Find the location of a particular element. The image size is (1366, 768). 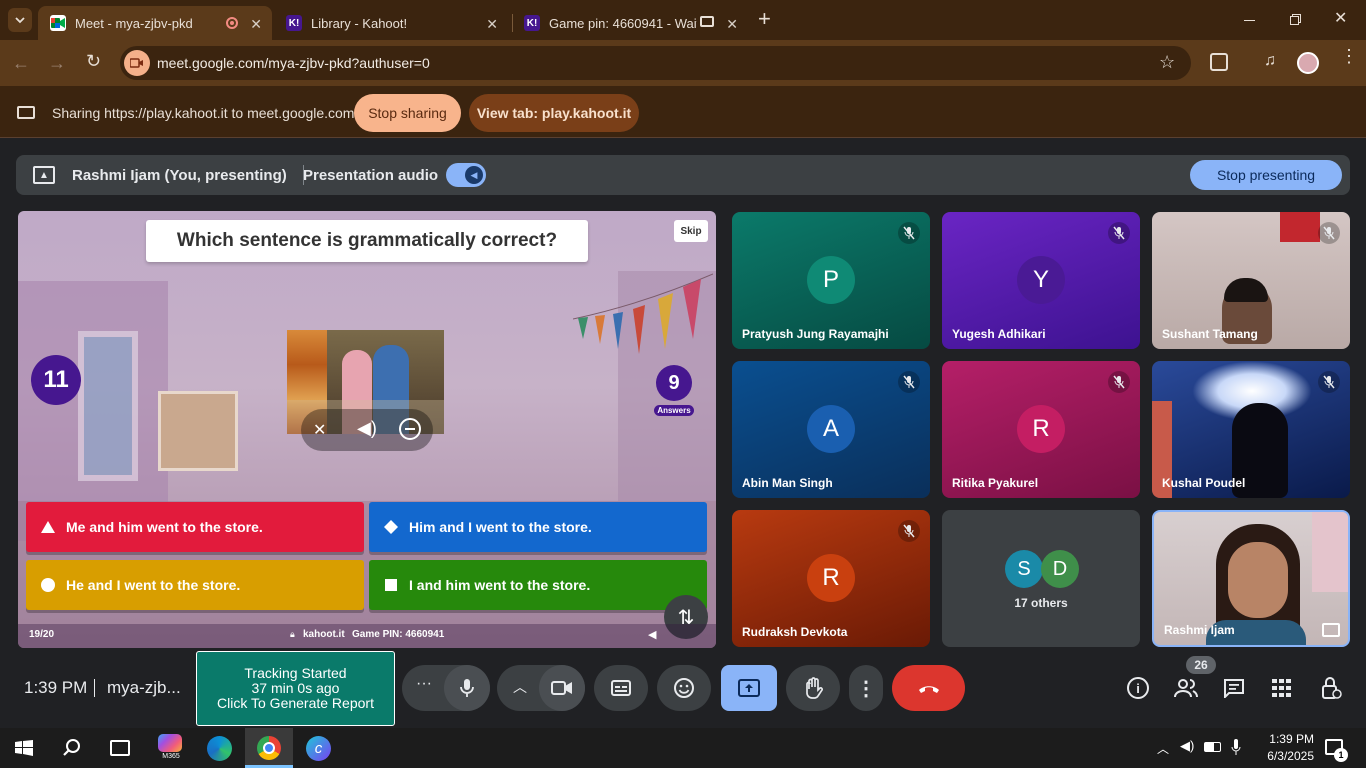

more-options-button: ⋮ is located at coordinates (866, 688).